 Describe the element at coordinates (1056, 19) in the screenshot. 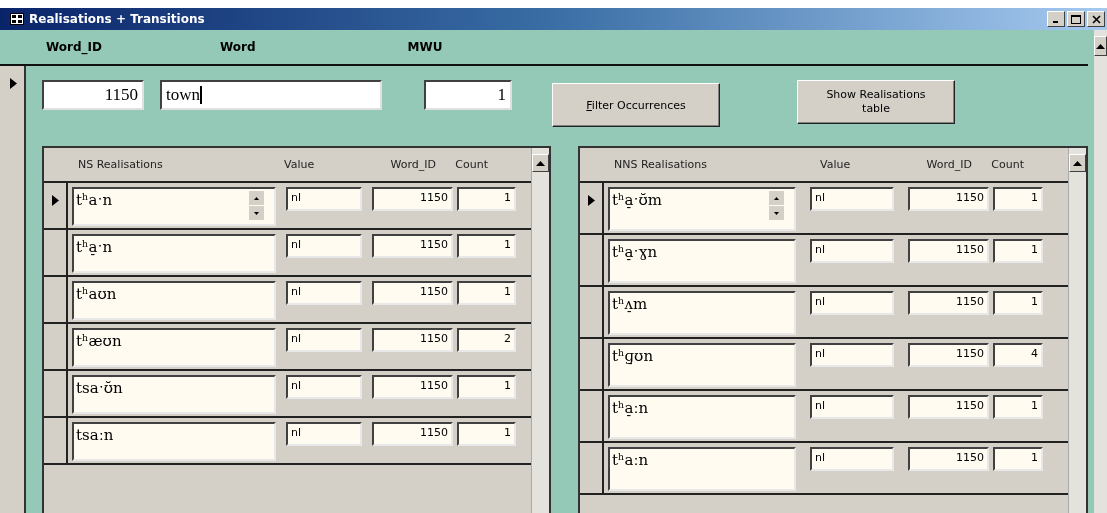

I see `minimize-button` at that location.